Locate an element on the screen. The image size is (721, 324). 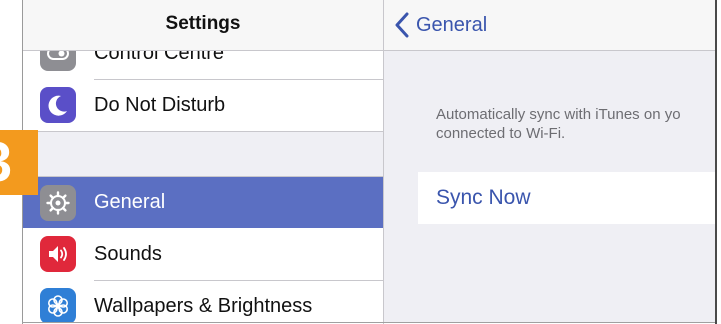
sync-description-line: Automatically sync with iTunes on yo is located at coordinates (558, 114).